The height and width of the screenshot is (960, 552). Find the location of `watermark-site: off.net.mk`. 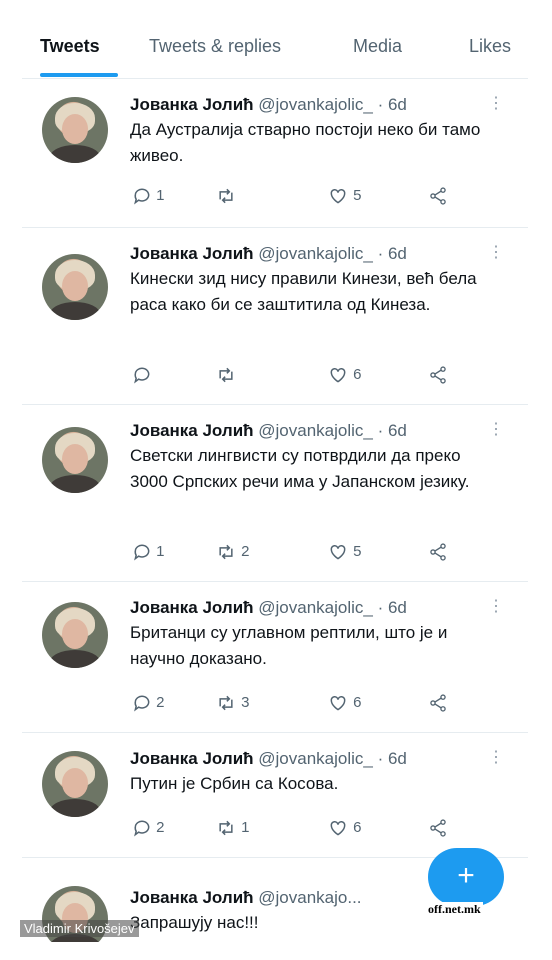

watermark-site: off.net.mk is located at coordinates (454, 909).